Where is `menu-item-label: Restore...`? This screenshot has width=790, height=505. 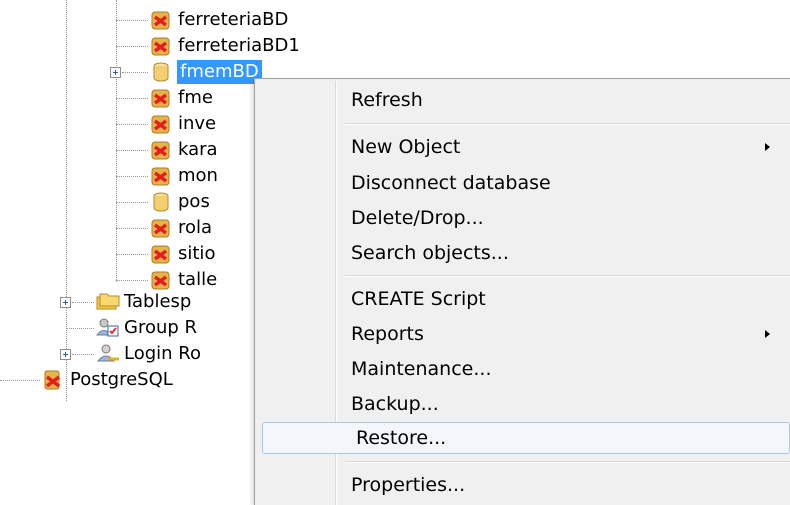 menu-item-label: Restore... is located at coordinates (401, 438).